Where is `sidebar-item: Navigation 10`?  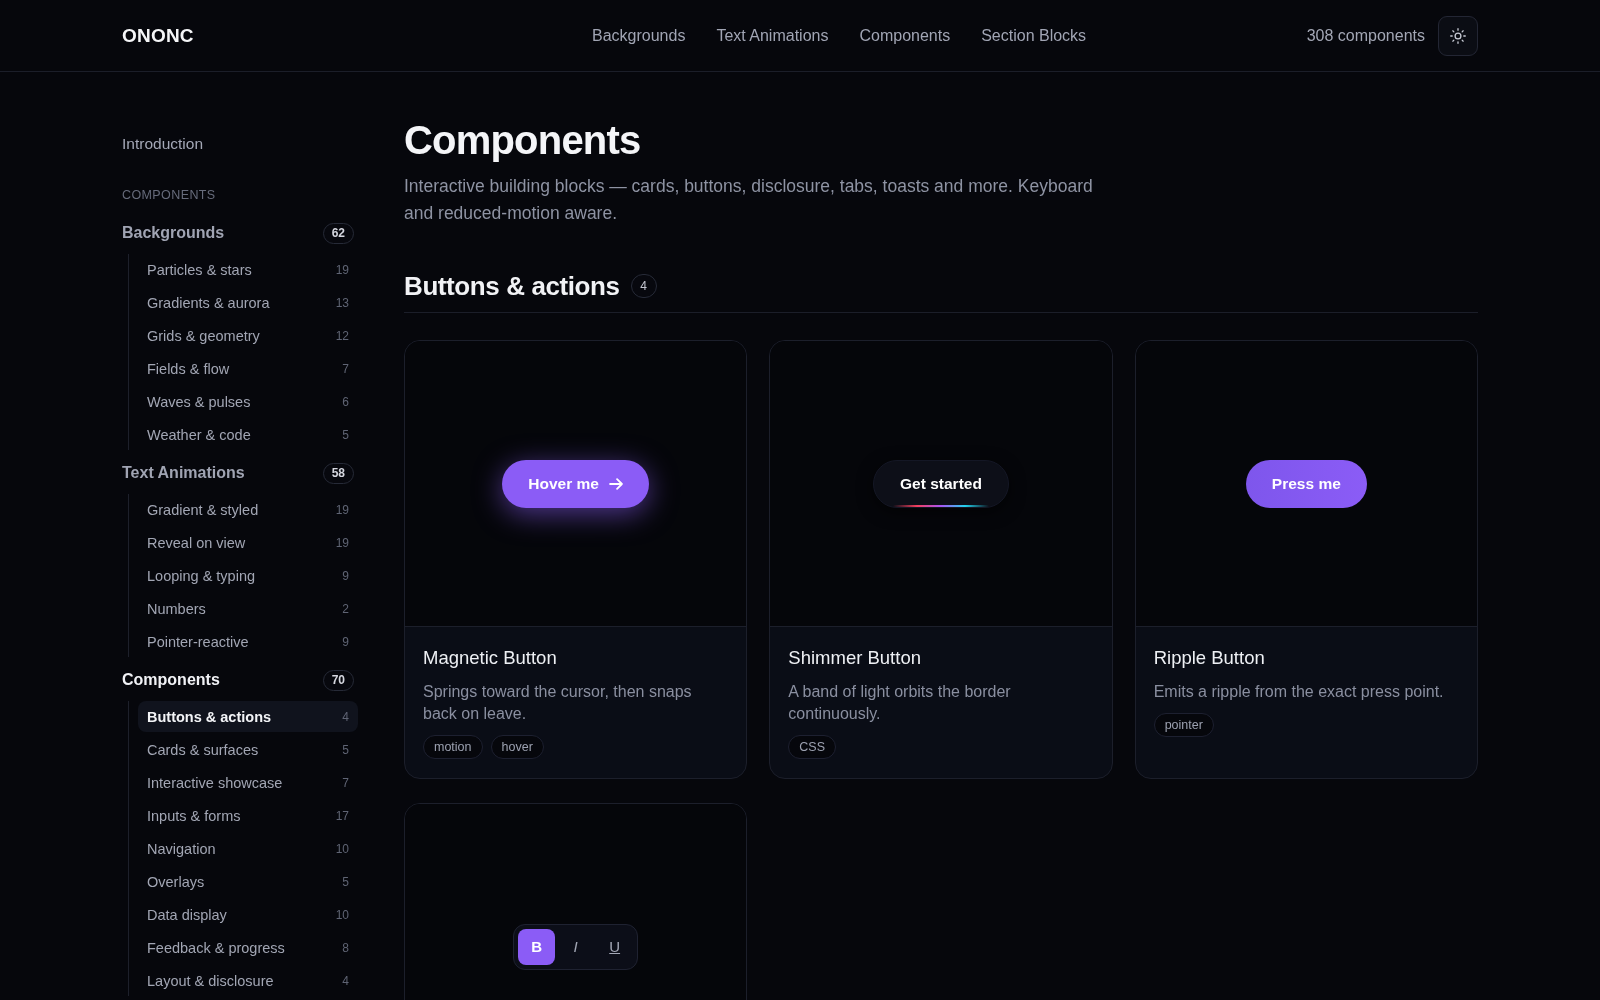 sidebar-item: Navigation 10 is located at coordinates (248, 848).